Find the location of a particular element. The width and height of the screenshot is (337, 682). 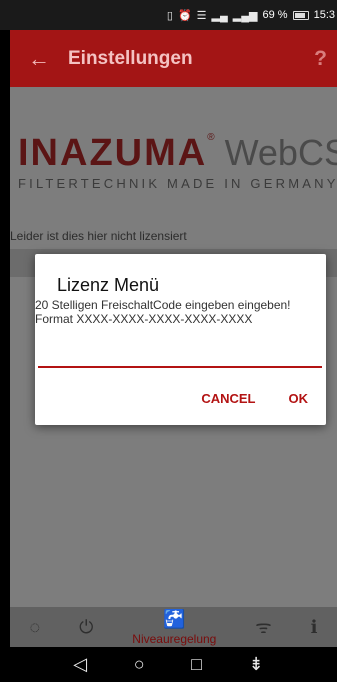

status-bar: ▯ ⏰ ☰ ▂▄ ▂▄▆ 69 % 15:3 is located at coordinates (168, 15).